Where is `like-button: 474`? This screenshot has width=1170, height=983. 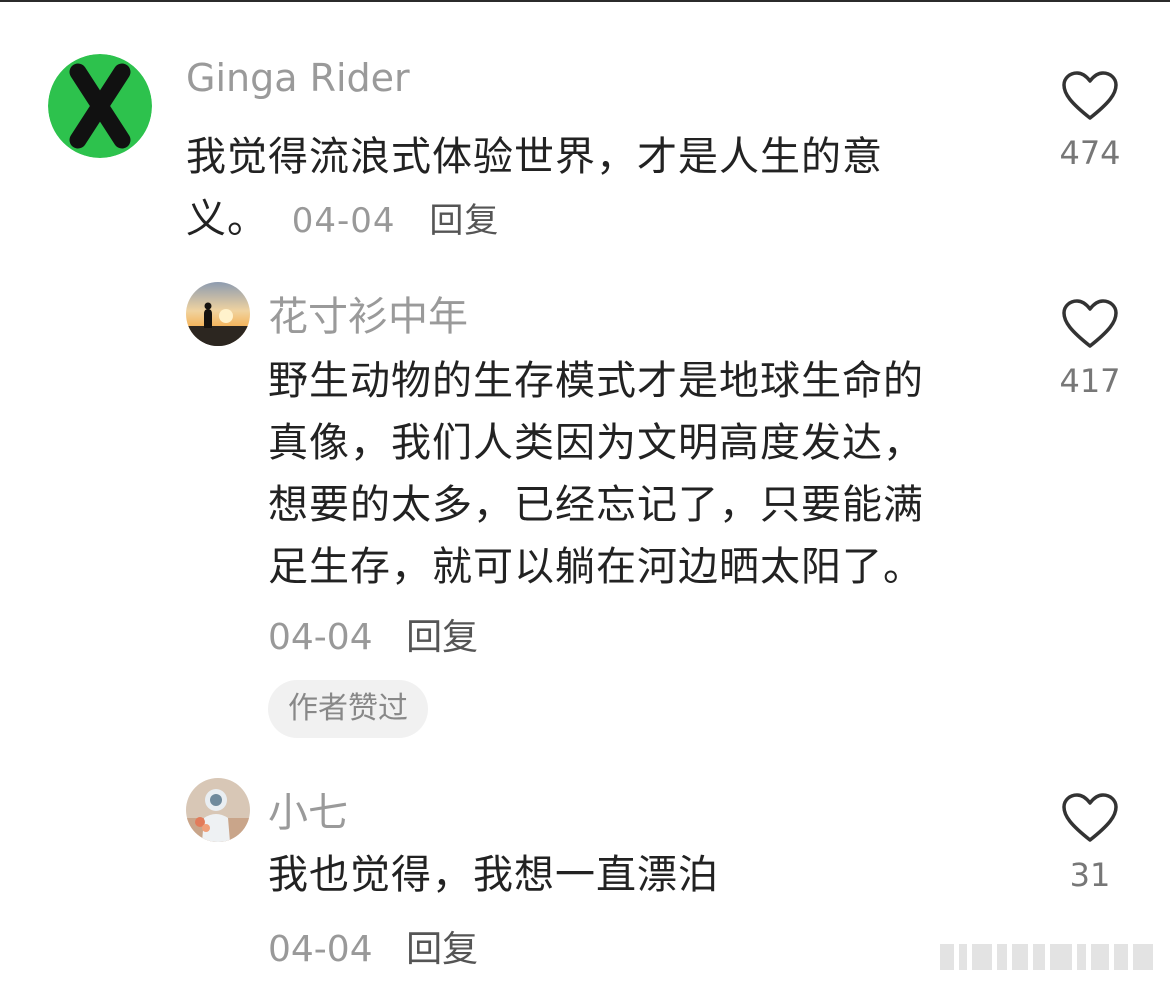
like-button: 474 is located at coordinates (1090, 121).